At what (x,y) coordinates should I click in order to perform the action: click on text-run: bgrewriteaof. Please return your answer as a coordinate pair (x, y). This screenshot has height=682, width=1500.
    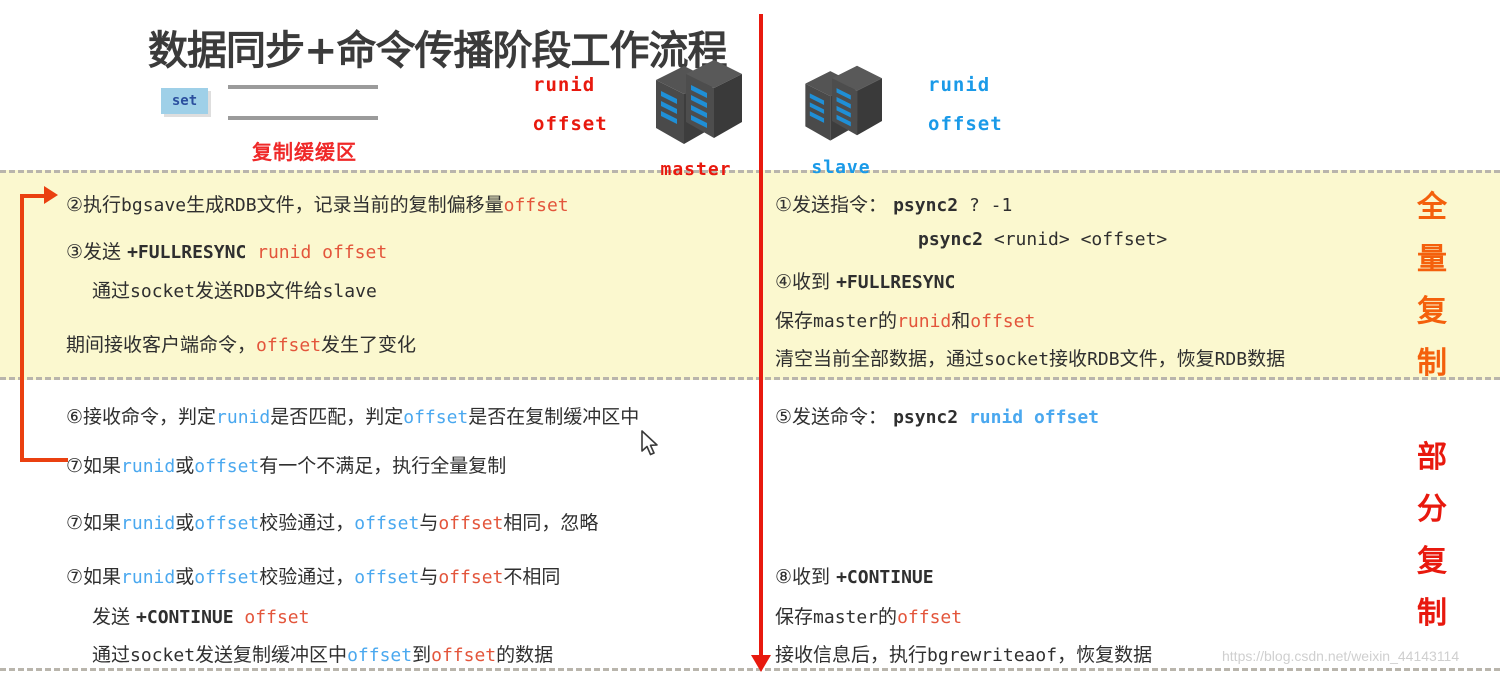
    Looking at the image, I should click on (992, 655).